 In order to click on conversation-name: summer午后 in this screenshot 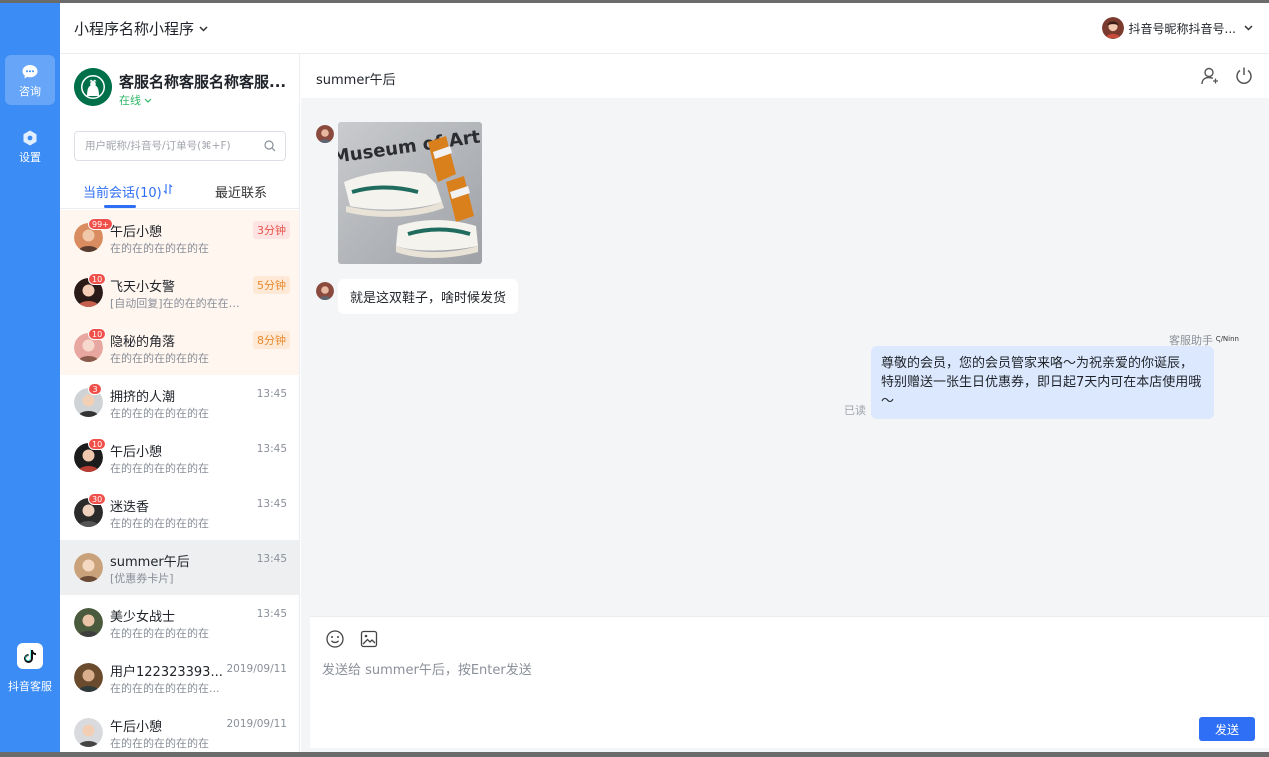, I will do `click(150, 562)`.